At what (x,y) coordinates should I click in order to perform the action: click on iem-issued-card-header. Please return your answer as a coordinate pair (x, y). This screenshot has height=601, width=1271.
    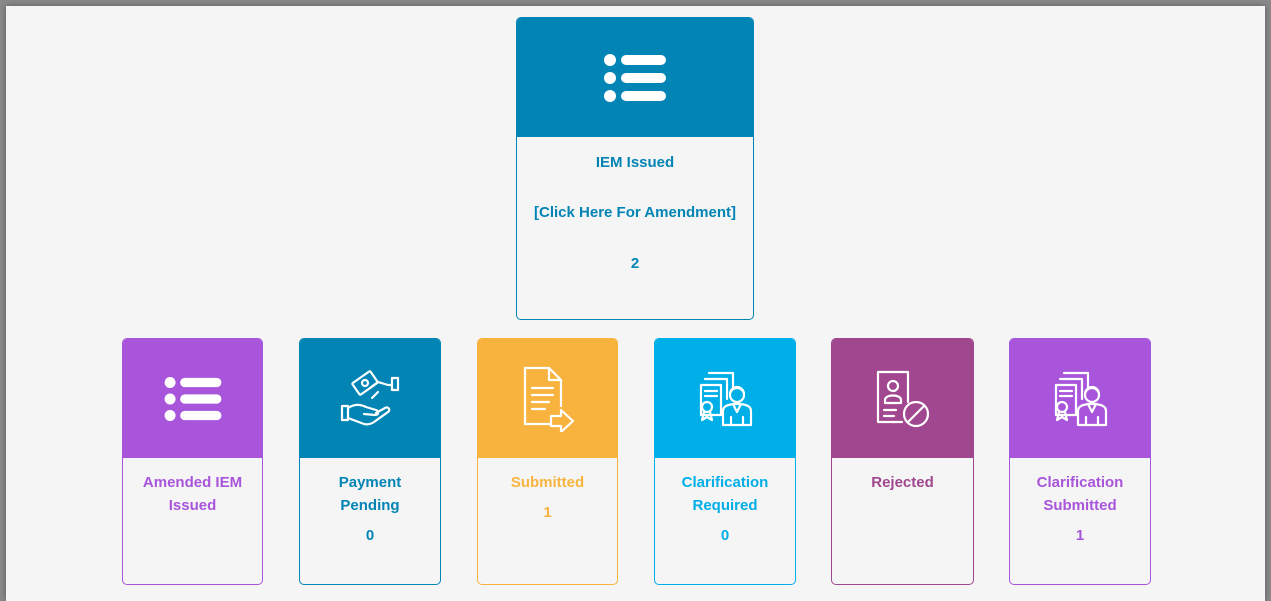
    Looking at the image, I should click on (635, 77).